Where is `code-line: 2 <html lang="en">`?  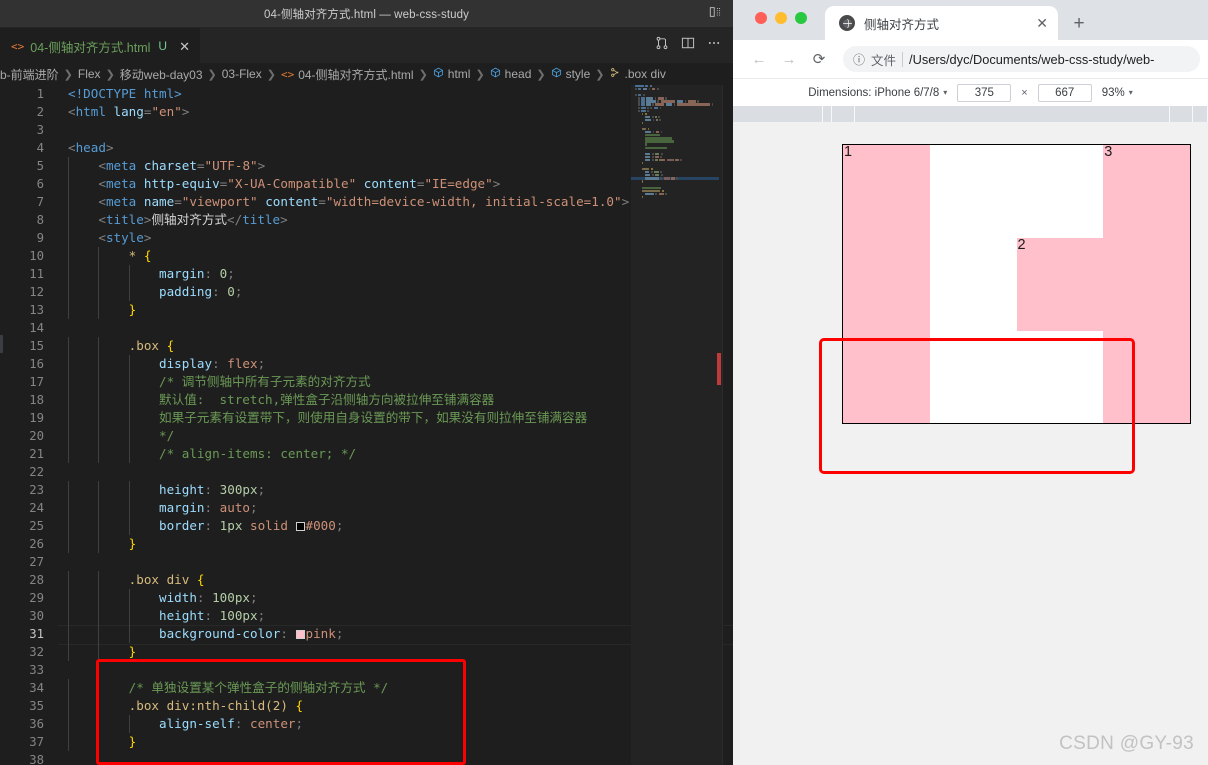
code-line: 2 <html lang="en"> is located at coordinates (366, 112).